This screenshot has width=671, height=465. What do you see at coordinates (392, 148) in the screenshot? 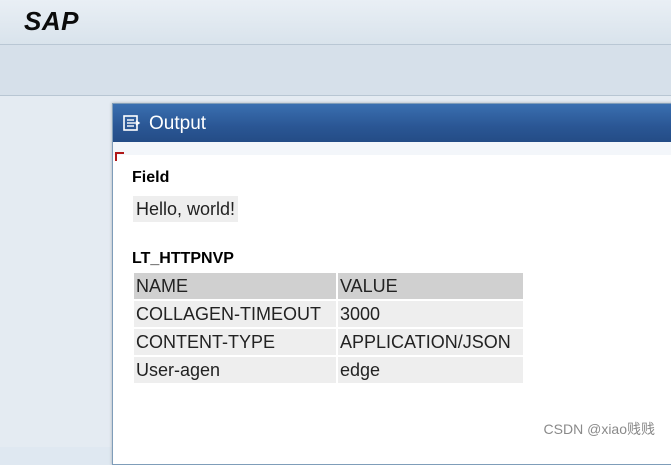
I see `dialog-top-band` at bounding box center [392, 148].